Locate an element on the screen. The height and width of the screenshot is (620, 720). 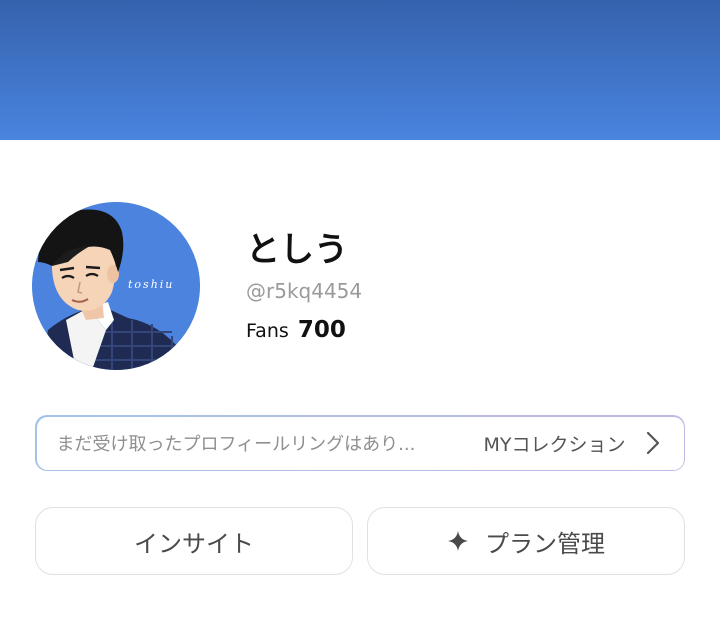
profile-handle: @r5kq4454 is located at coordinates (304, 291).